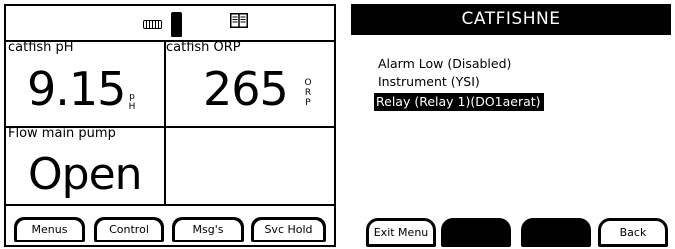  I want to click on empty-reading-cell, so click(249, 166).